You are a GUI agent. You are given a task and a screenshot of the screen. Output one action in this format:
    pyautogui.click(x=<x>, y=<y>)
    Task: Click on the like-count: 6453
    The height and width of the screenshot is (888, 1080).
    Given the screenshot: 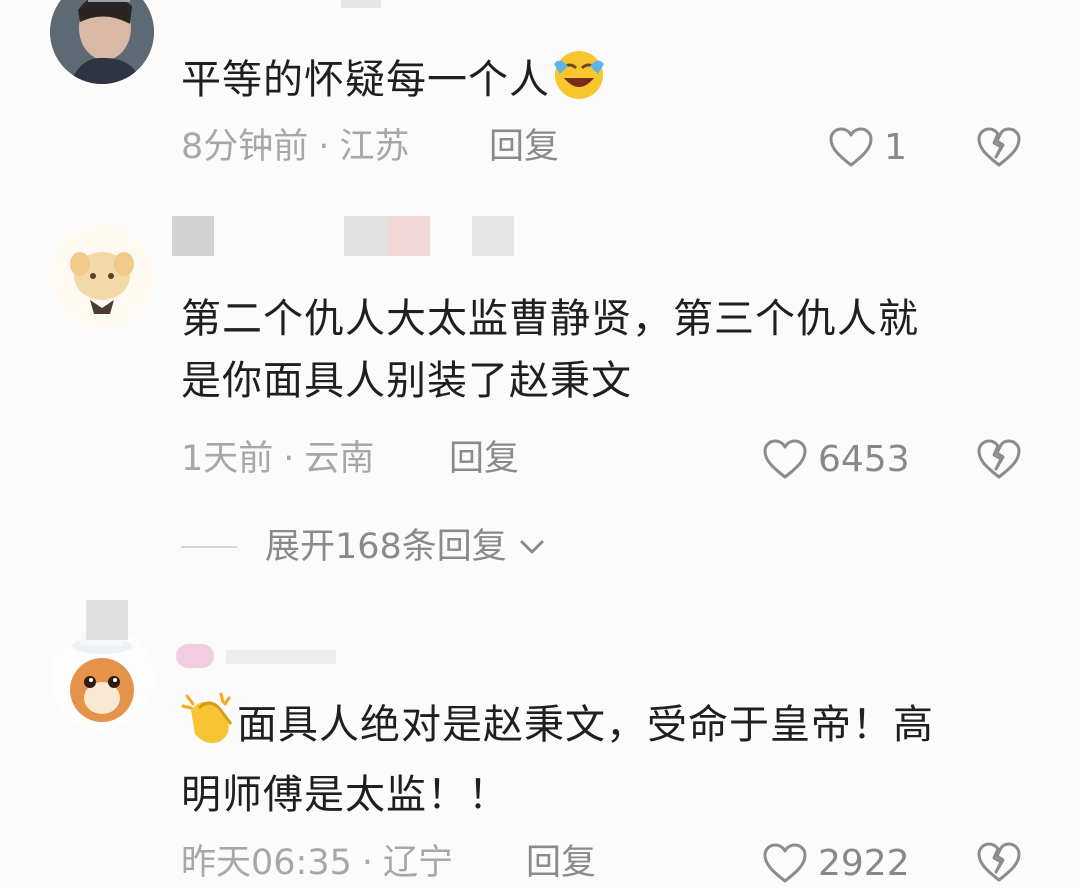 What is the action you would take?
    pyautogui.click(x=864, y=459)
    